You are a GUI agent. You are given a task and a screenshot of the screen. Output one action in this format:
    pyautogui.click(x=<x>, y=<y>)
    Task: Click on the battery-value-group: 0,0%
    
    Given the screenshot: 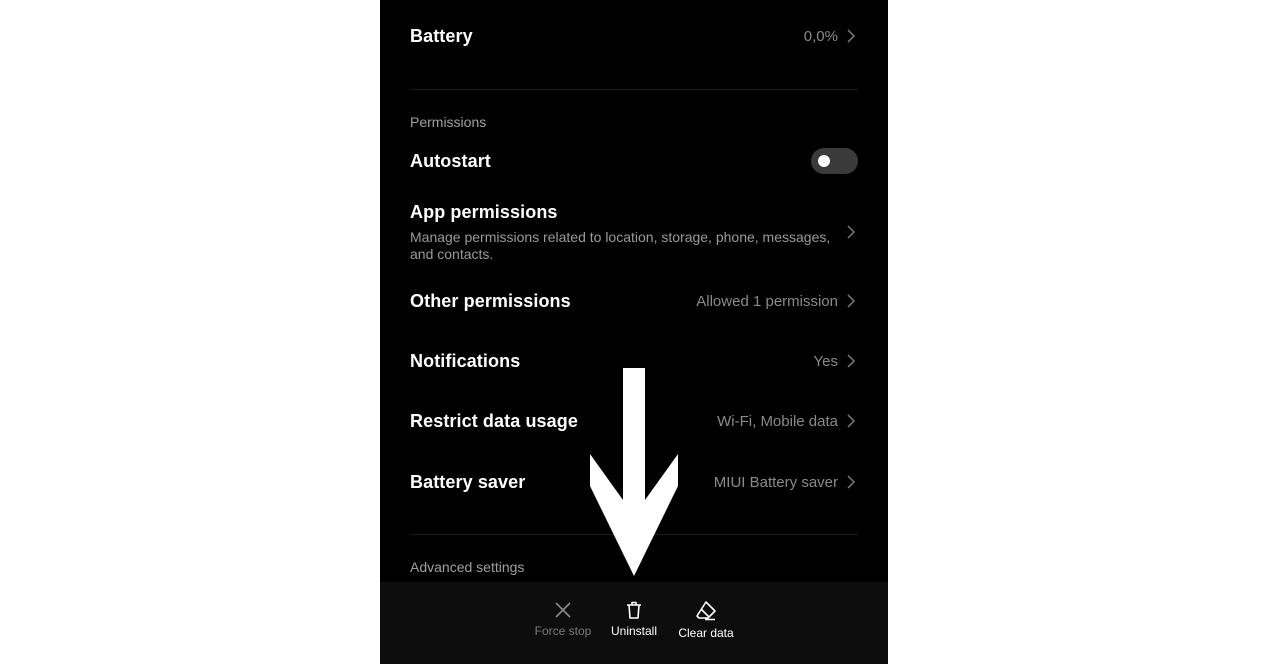 What is the action you would take?
    pyautogui.click(x=831, y=36)
    